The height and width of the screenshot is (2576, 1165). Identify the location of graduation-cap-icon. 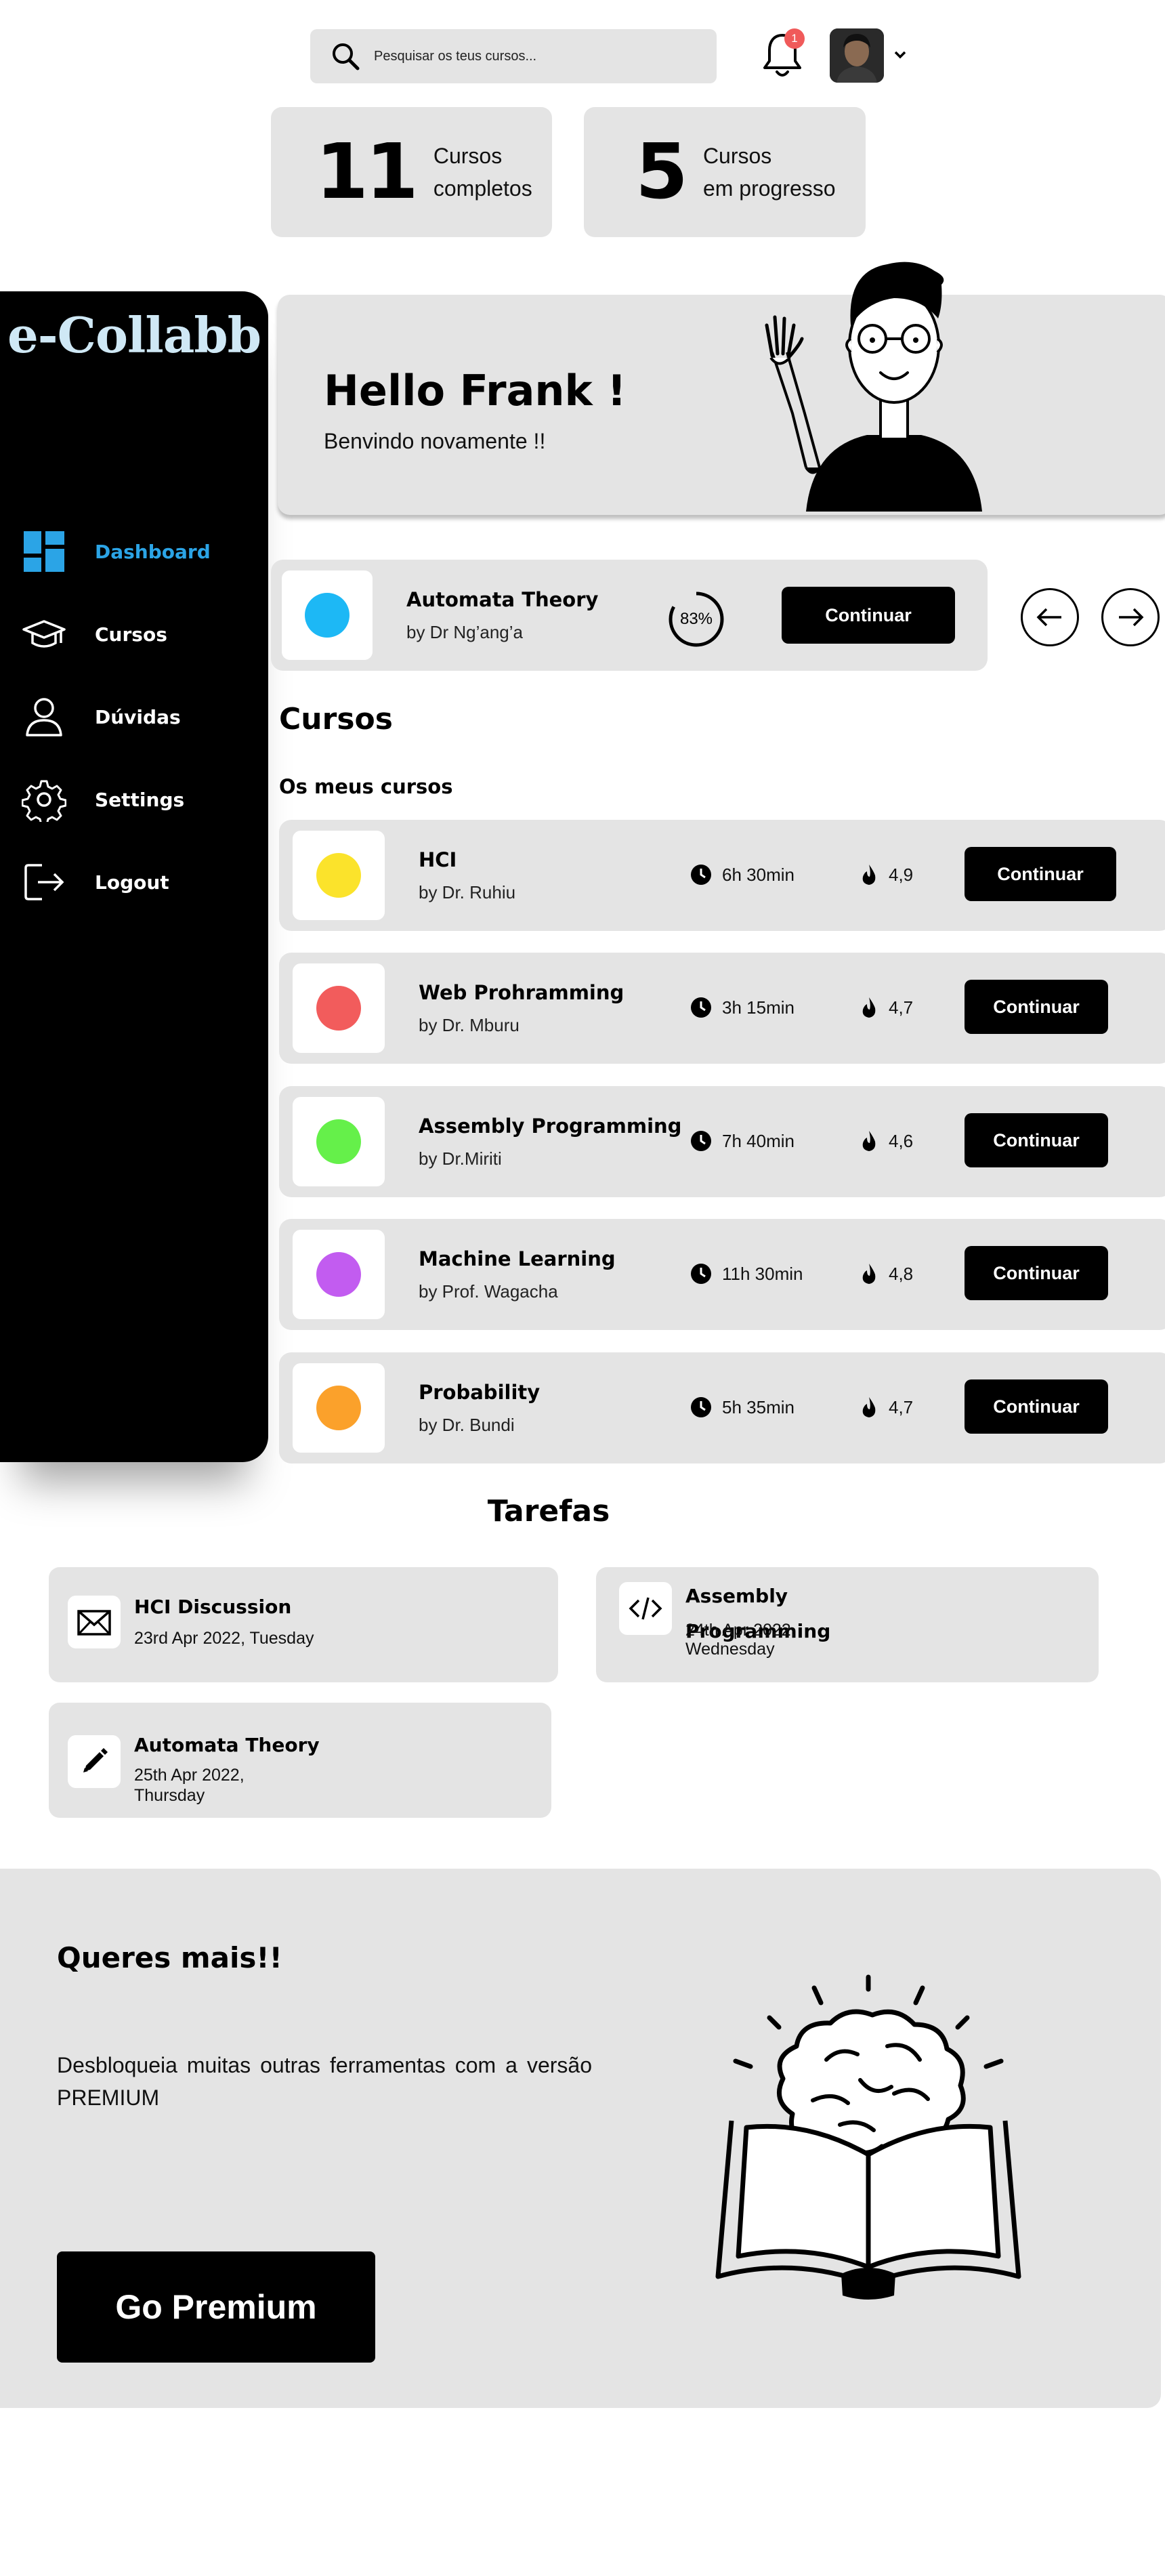
(44, 634).